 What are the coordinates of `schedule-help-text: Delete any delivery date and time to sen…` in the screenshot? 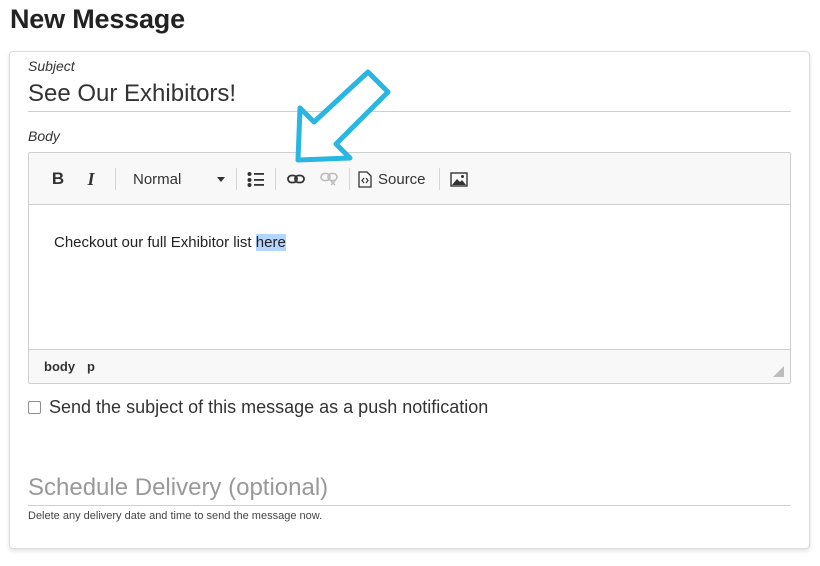 It's located at (175, 516).